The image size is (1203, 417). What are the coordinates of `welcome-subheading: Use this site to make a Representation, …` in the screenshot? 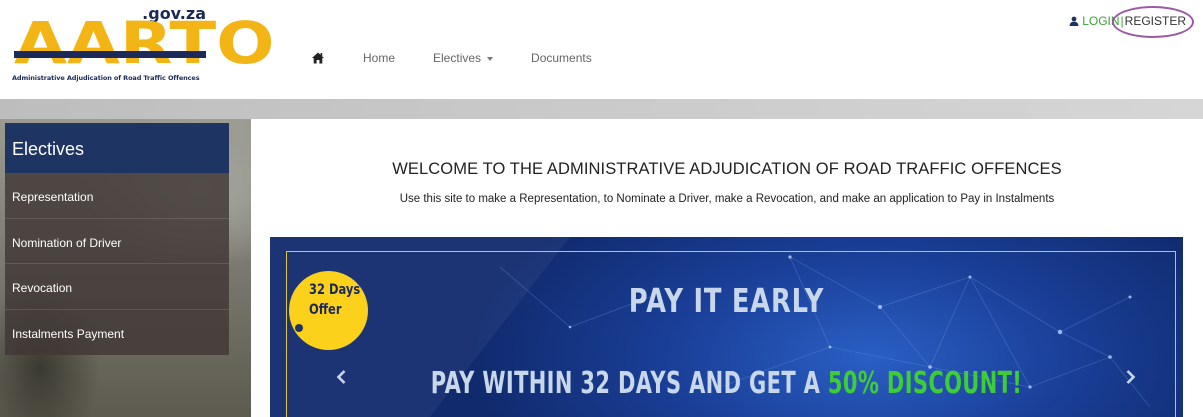 It's located at (727, 199).